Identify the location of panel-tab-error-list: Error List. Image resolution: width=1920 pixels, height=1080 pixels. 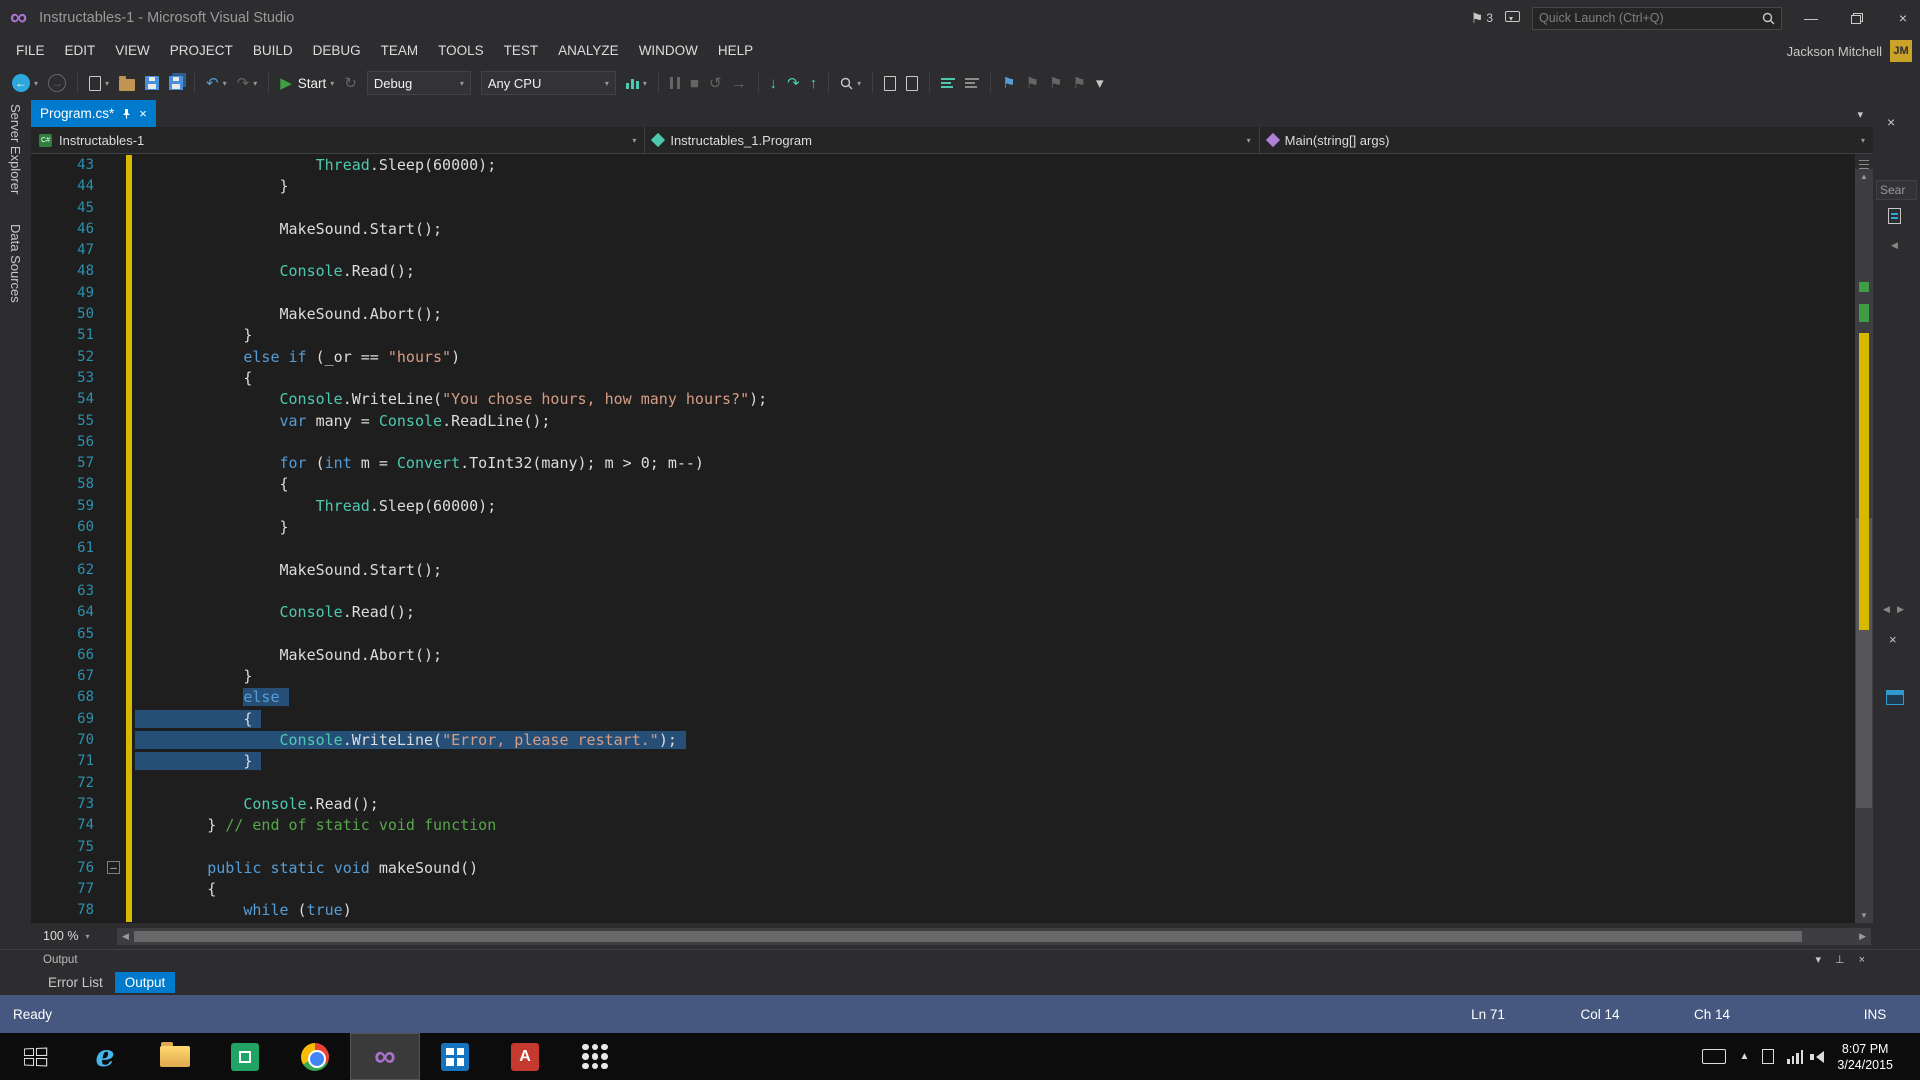
(75, 982).